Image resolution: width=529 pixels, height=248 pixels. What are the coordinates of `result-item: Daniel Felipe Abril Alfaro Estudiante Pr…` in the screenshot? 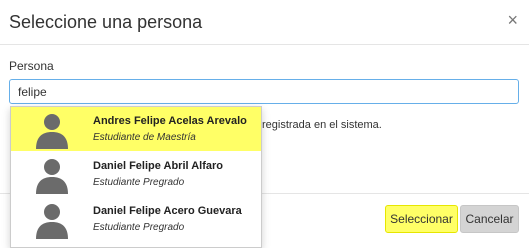 It's located at (136, 174).